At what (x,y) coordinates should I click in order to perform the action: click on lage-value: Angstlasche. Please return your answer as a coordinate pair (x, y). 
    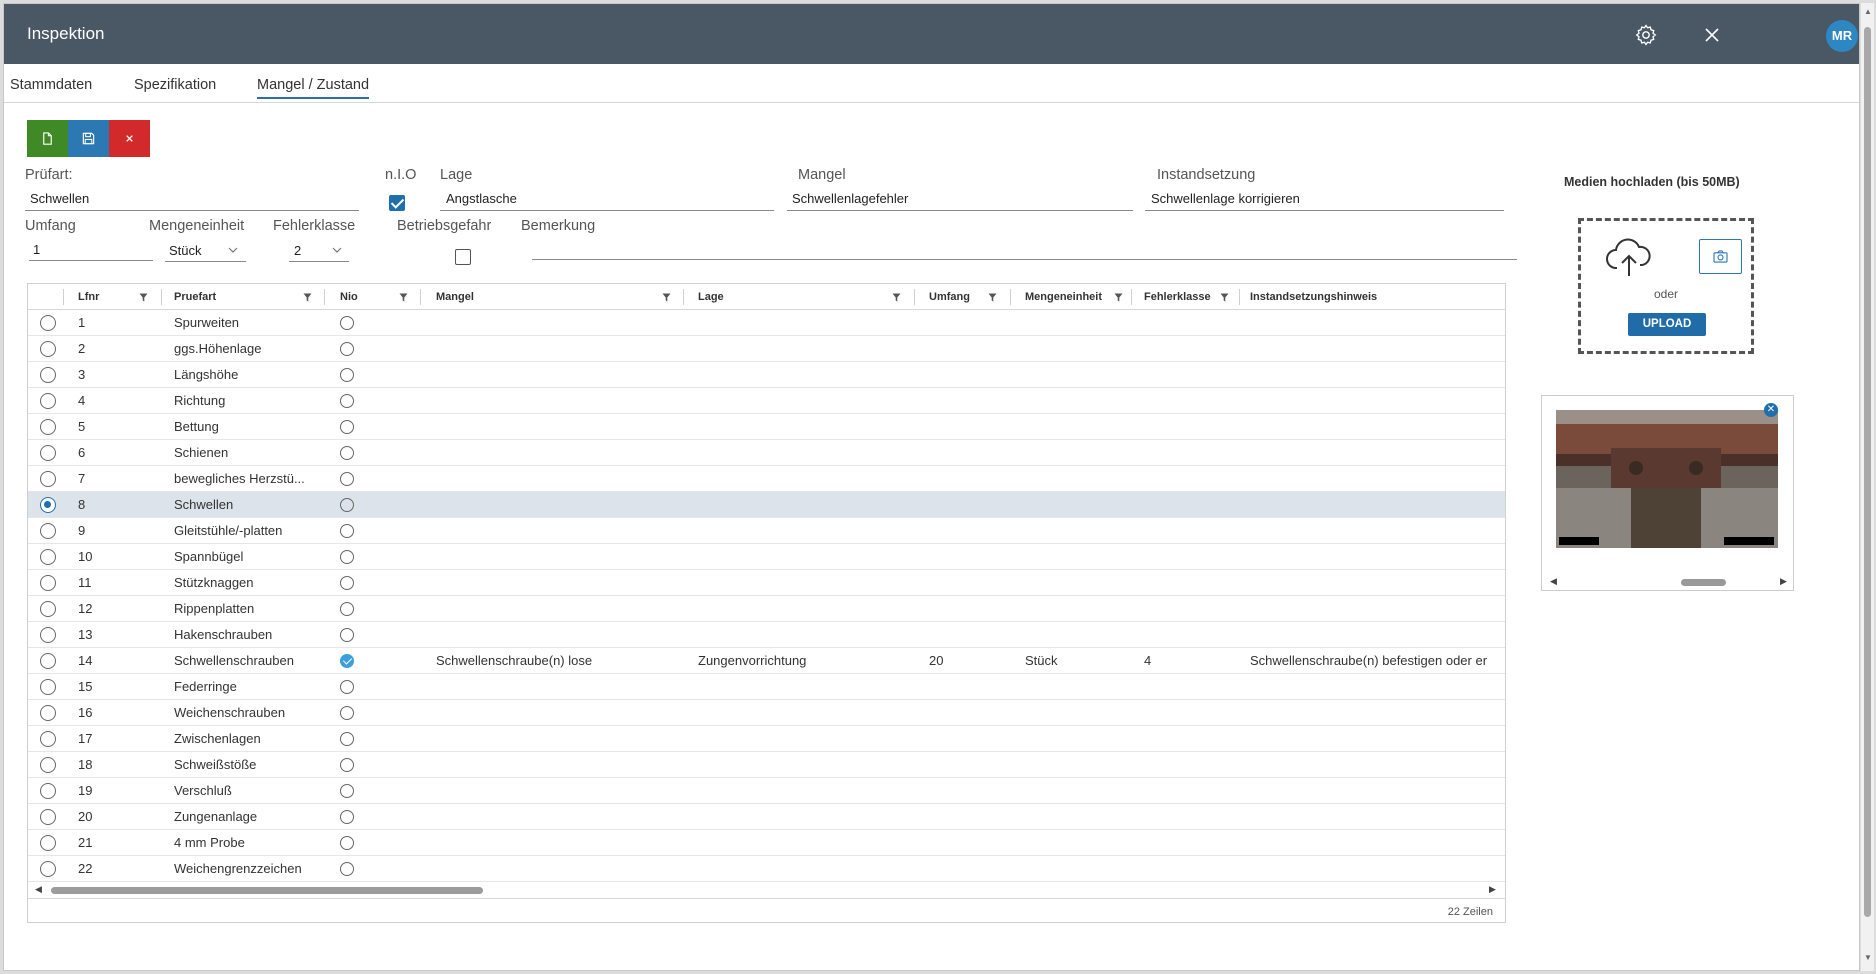
    Looking at the image, I should click on (481, 198).